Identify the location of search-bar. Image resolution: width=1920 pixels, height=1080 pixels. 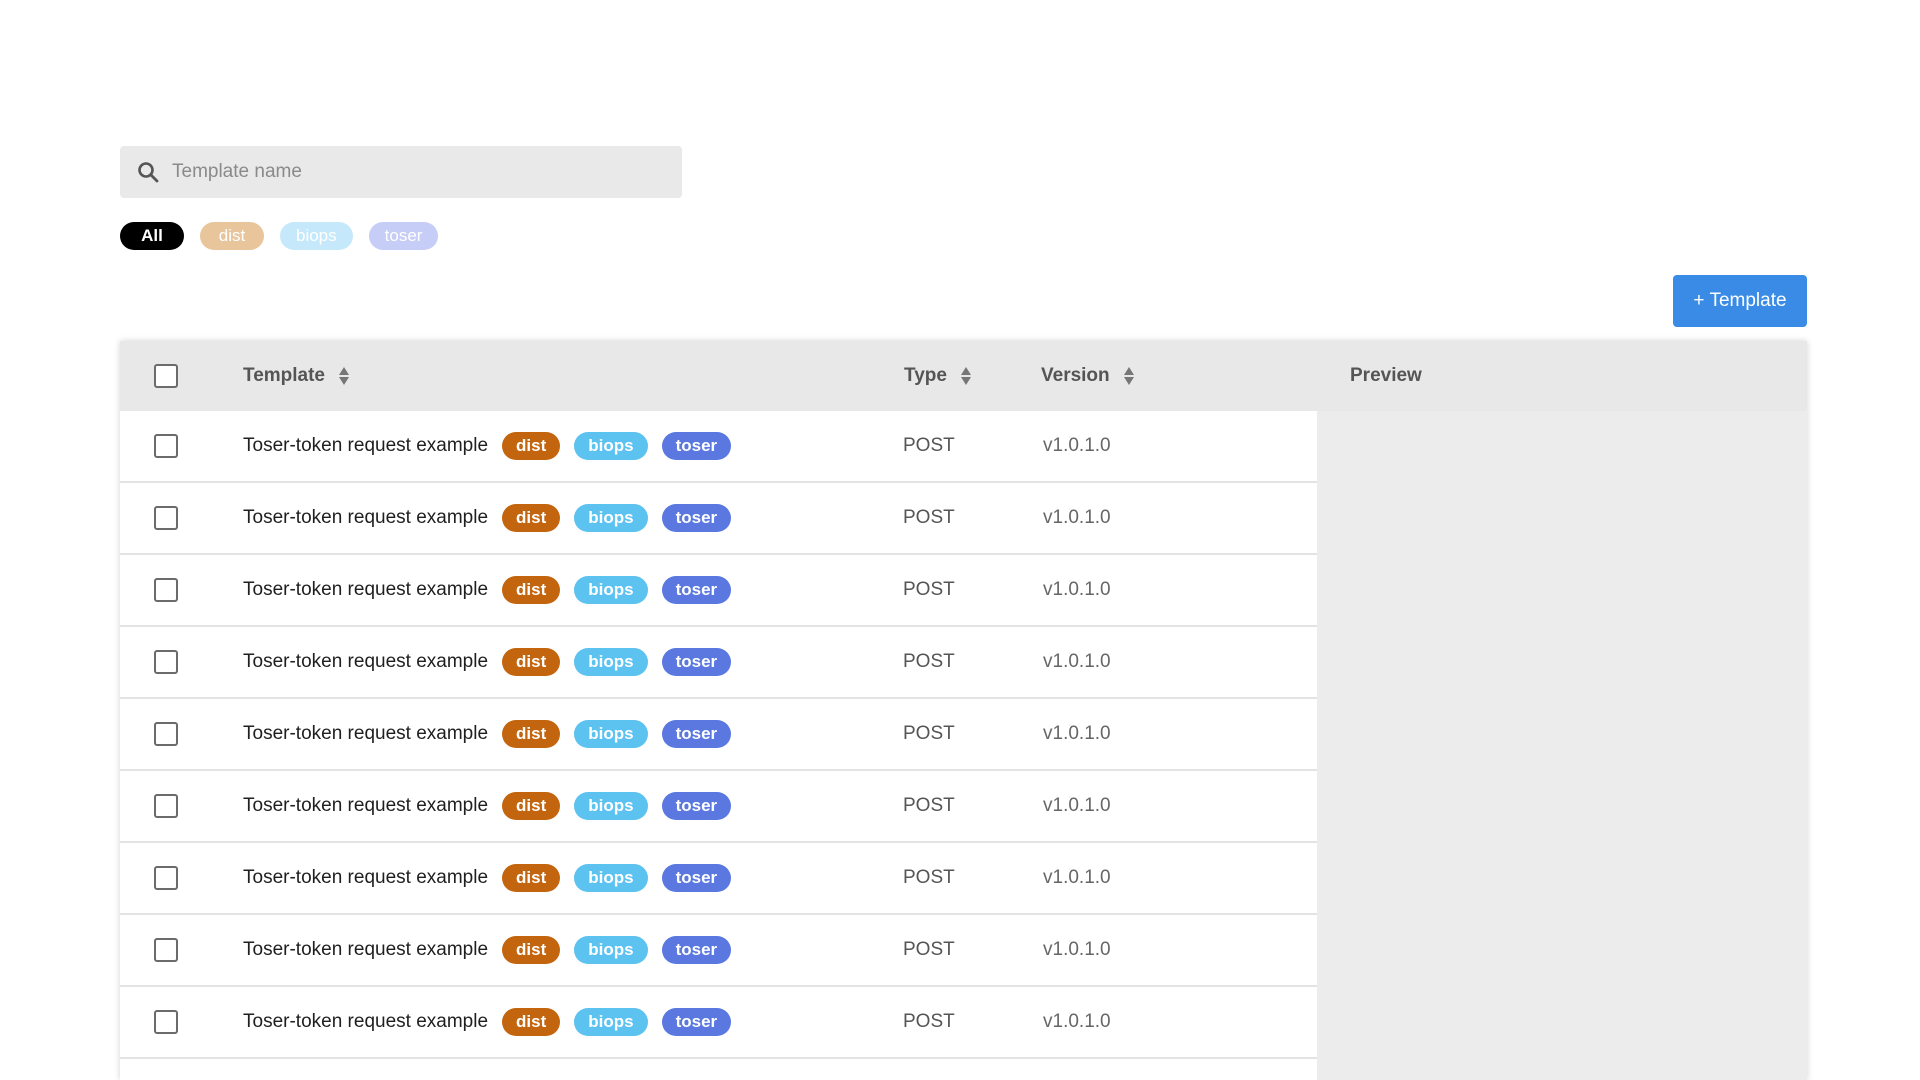
(401, 172).